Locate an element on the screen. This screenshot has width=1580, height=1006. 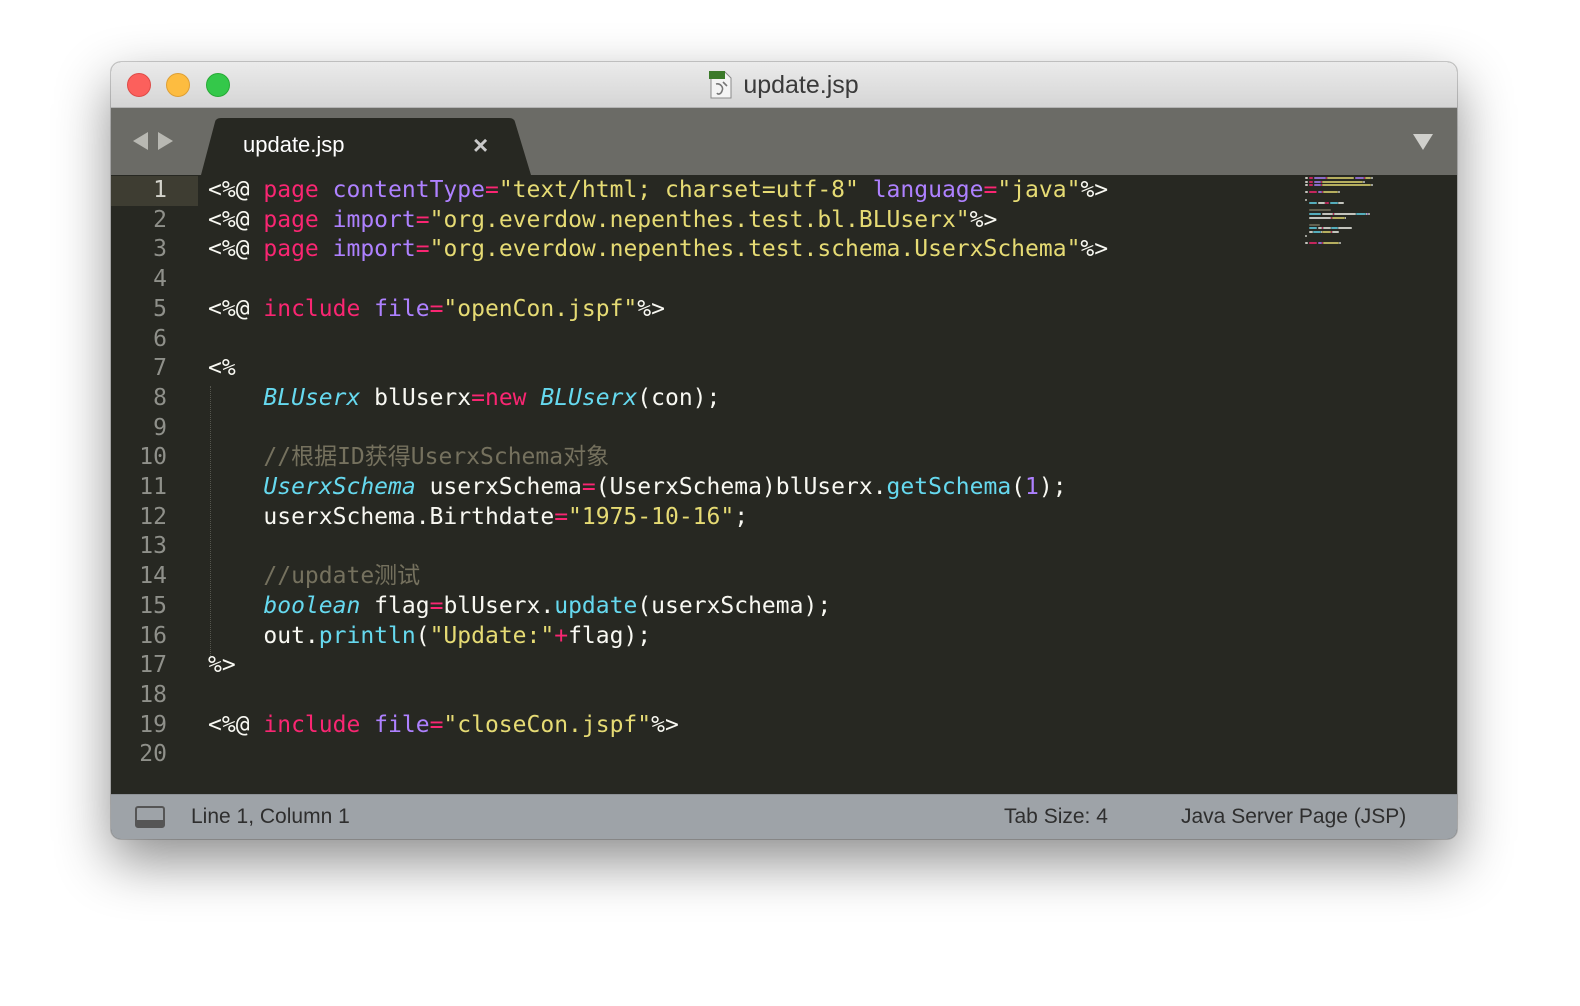
code-line: 19 <%@ include file="closeCon.jspf"%> is located at coordinates (701, 726).